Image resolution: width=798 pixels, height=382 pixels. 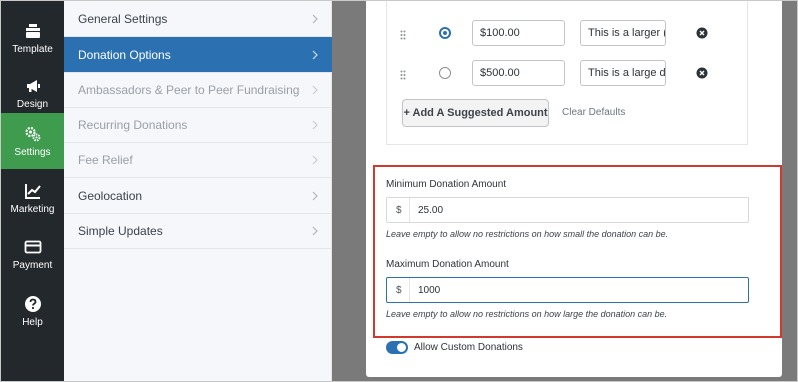 What do you see at coordinates (198, 125) in the screenshot?
I see `submenu-item-recurring-donations: Recurring Donations` at bounding box center [198, 125].